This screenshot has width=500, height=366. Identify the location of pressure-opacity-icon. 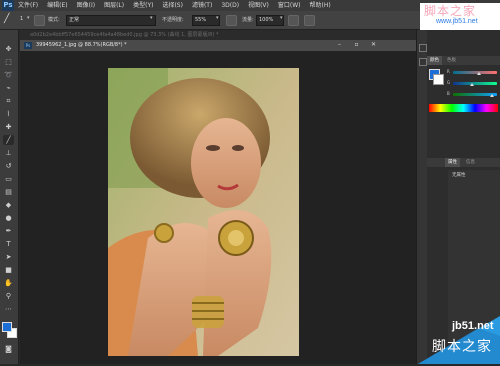
(231, 20).